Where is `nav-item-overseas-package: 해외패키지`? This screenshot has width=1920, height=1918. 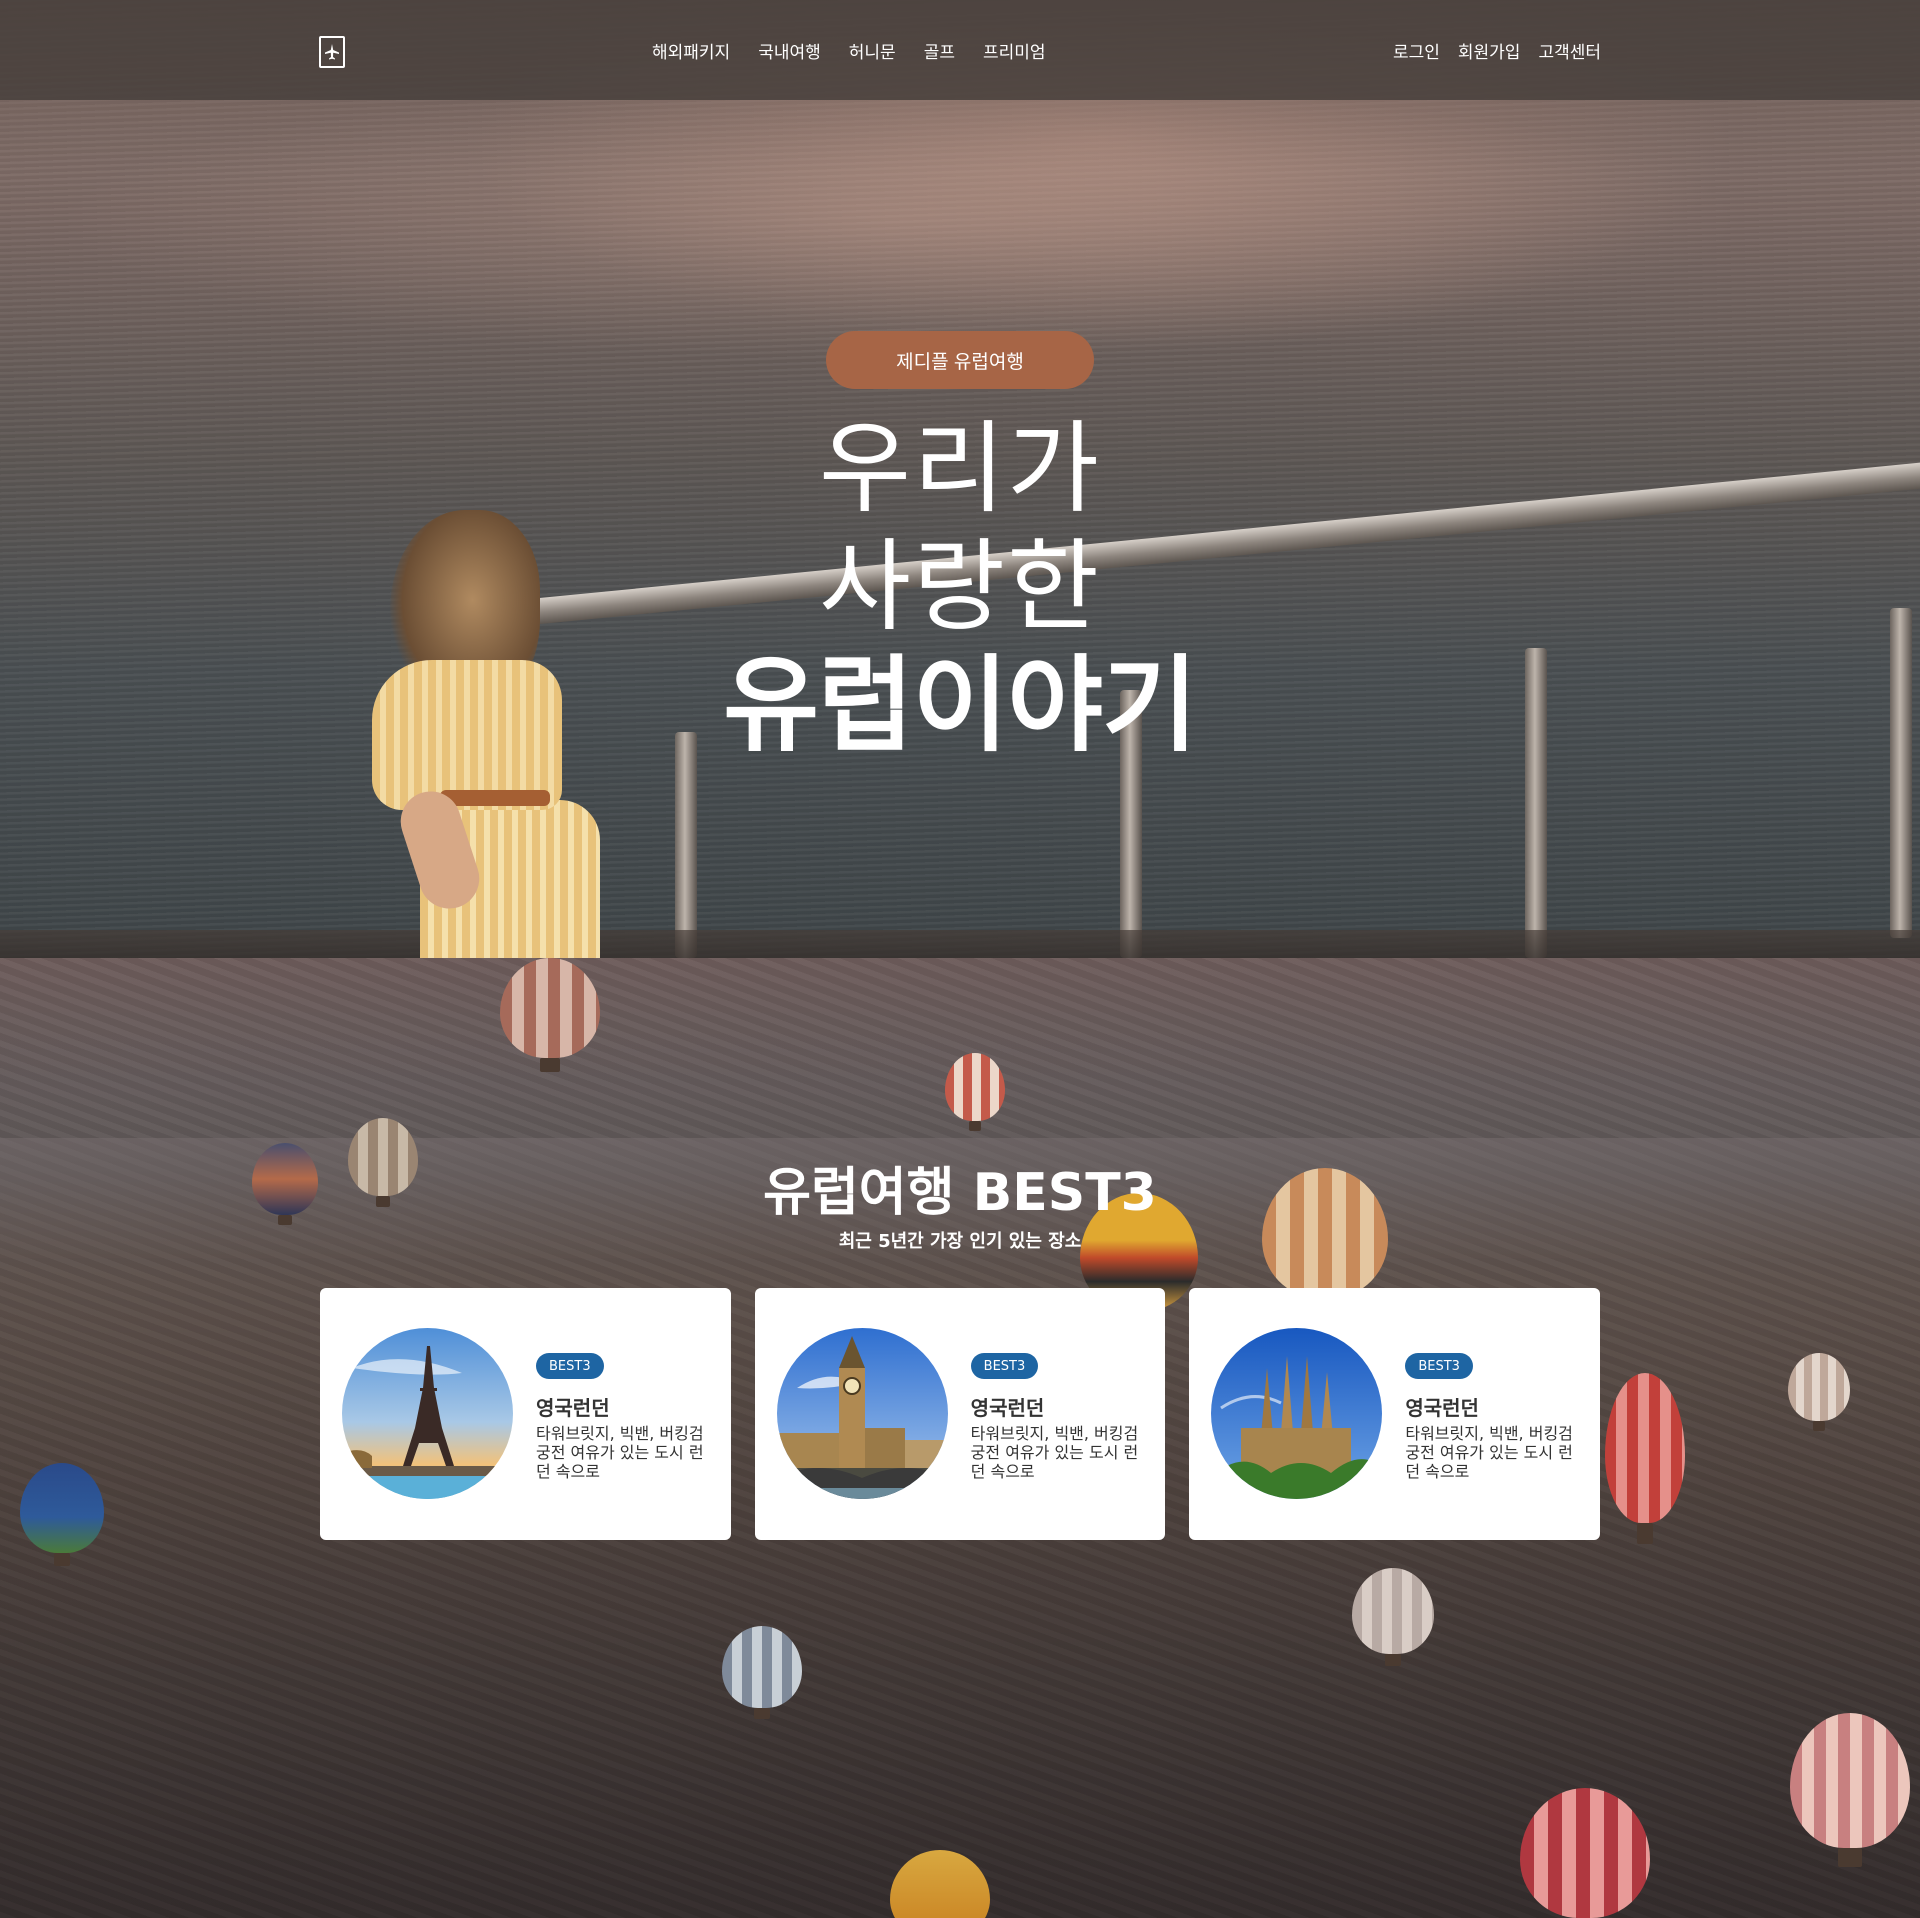
nav-item-overseas-package: 해외패키지 is located at coordinates (691, 50).